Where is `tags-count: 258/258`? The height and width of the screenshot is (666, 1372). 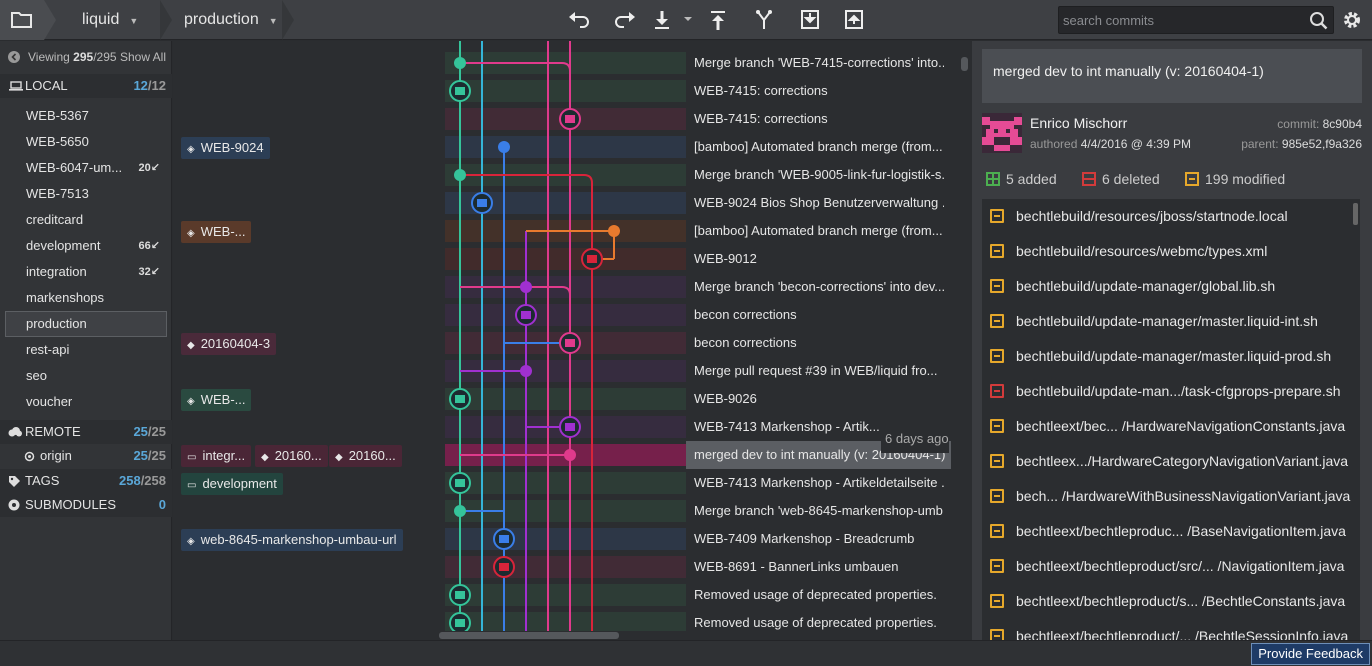 tags-count: 258/258 is located at coordinates (142, 480).